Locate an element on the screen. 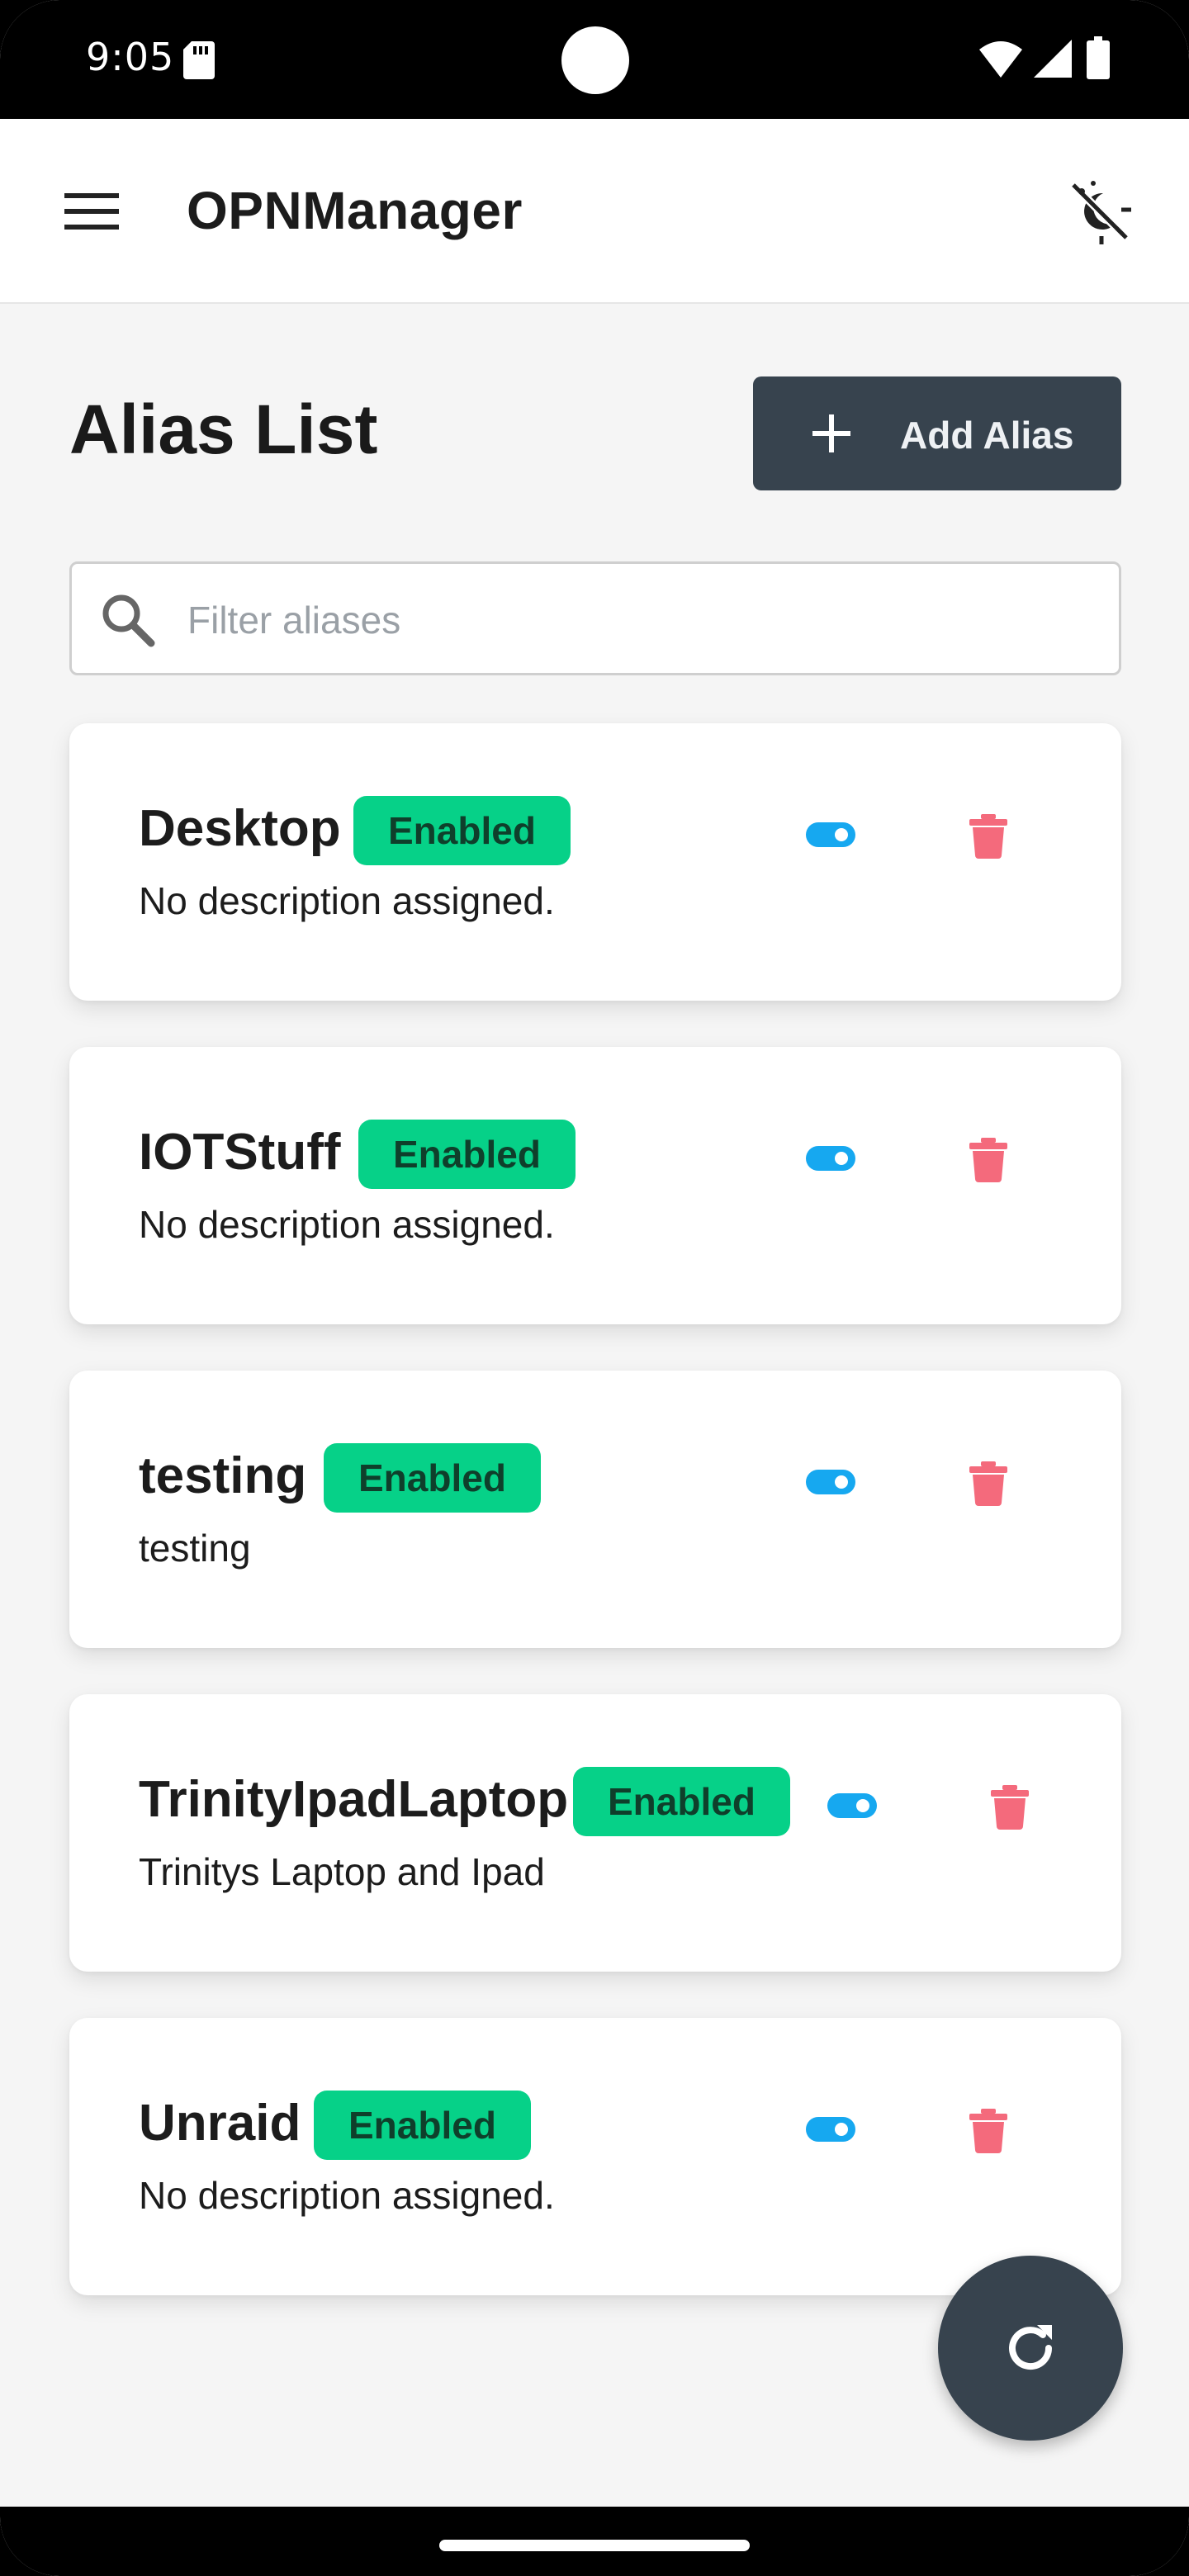 The height and width of the screenshot is (2576, 1189). alias-name: TrinityIpadLaptop is located at coordinates (354, 1799).